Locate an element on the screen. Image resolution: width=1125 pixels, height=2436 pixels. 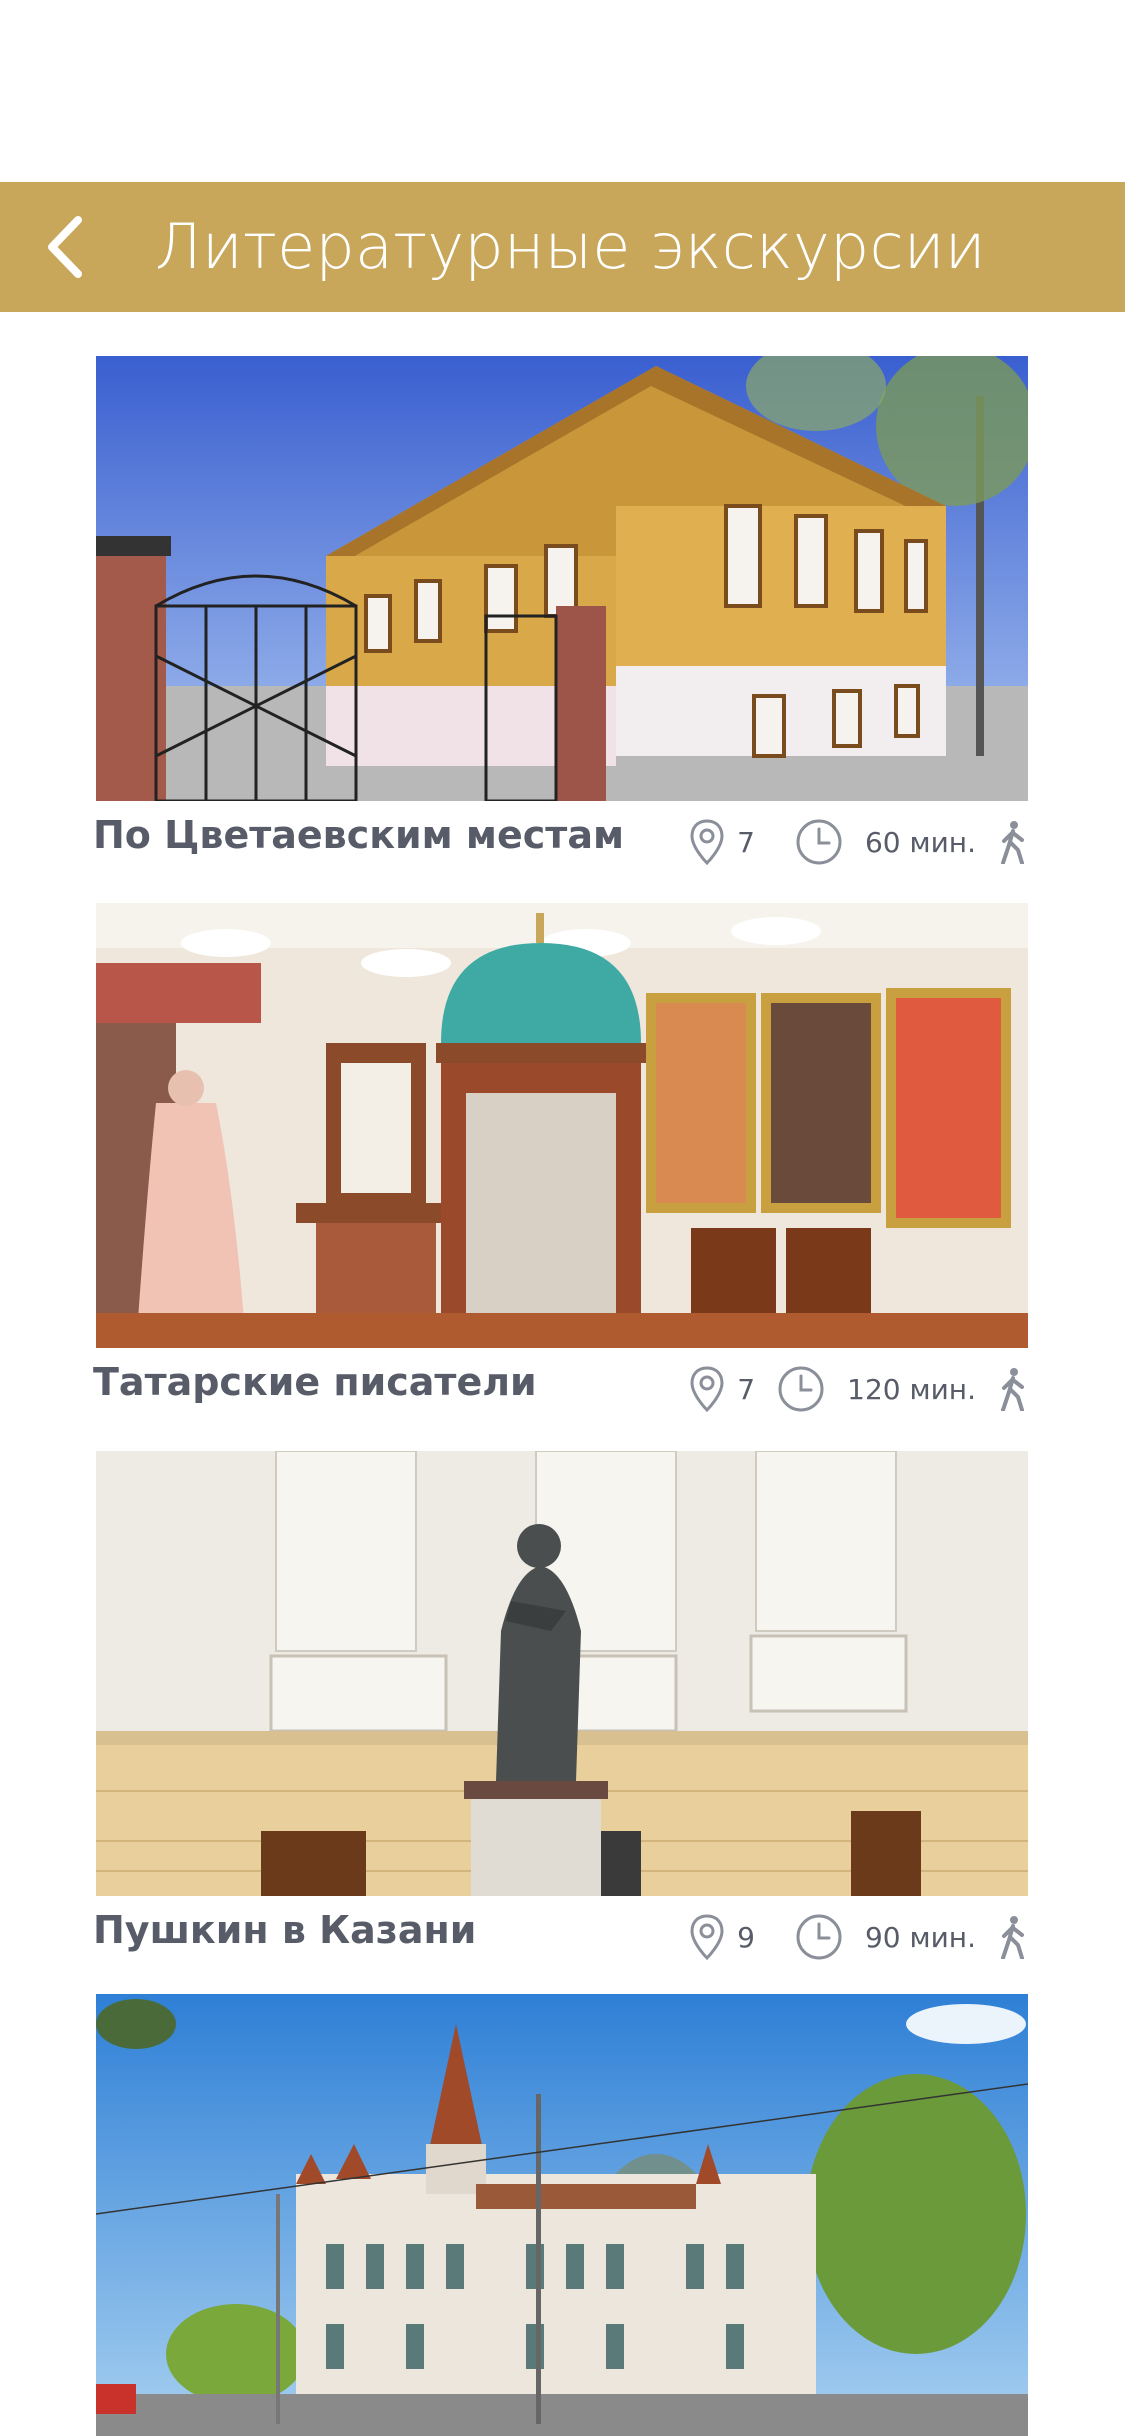
duration: 120 мин. is located at coordinates (911, 1389).